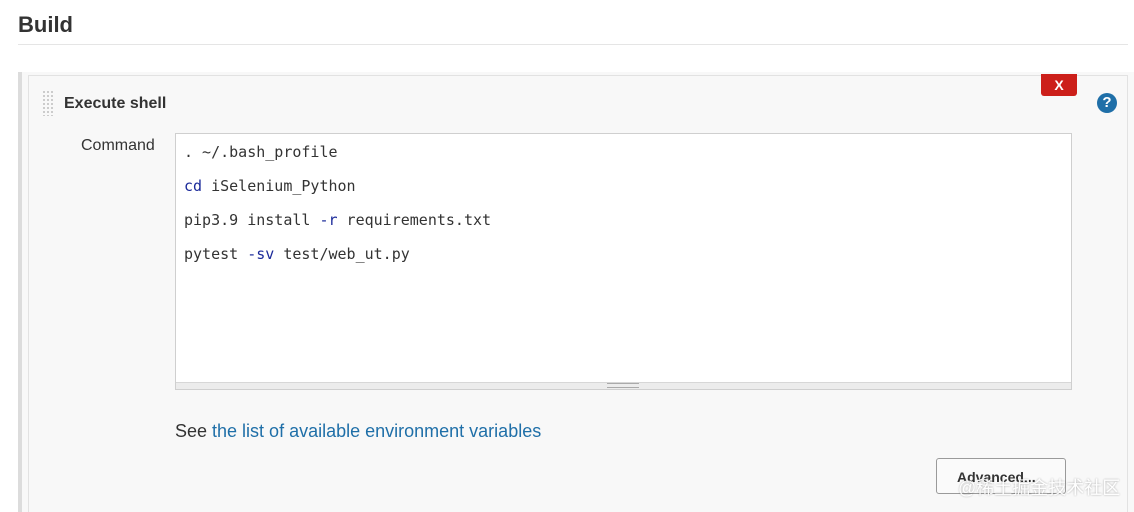  What do you see at coordinates (261, 152) in the screenshot?
I see `code-text: . ~/.bash_profile` at bounding box center [261, 152].